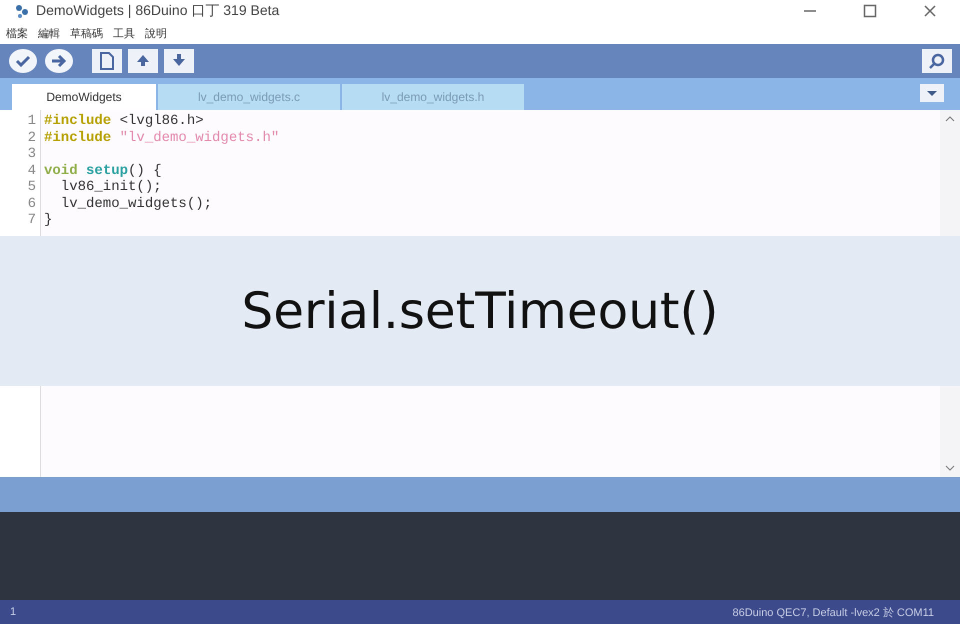 Image resolution: width=960 pixels, height=624 pixels. I want to click on menu-item: 工具, so click(124, 33).